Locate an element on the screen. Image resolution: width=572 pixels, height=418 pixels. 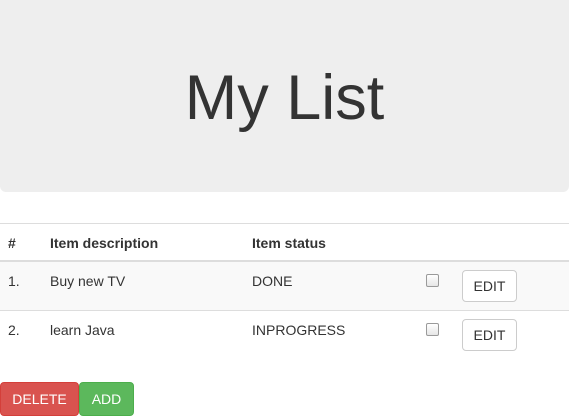
column-header-actions is located at coordinates (515, 242).